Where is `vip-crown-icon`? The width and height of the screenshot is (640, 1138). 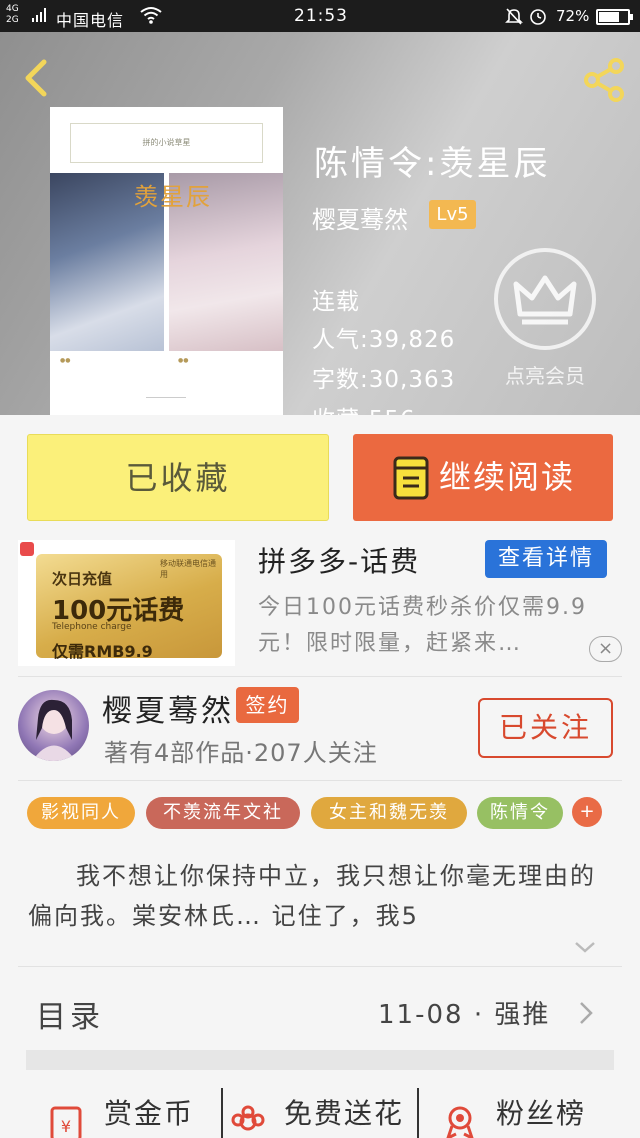 vip-crown-icon is located at coordinates (545, 299).